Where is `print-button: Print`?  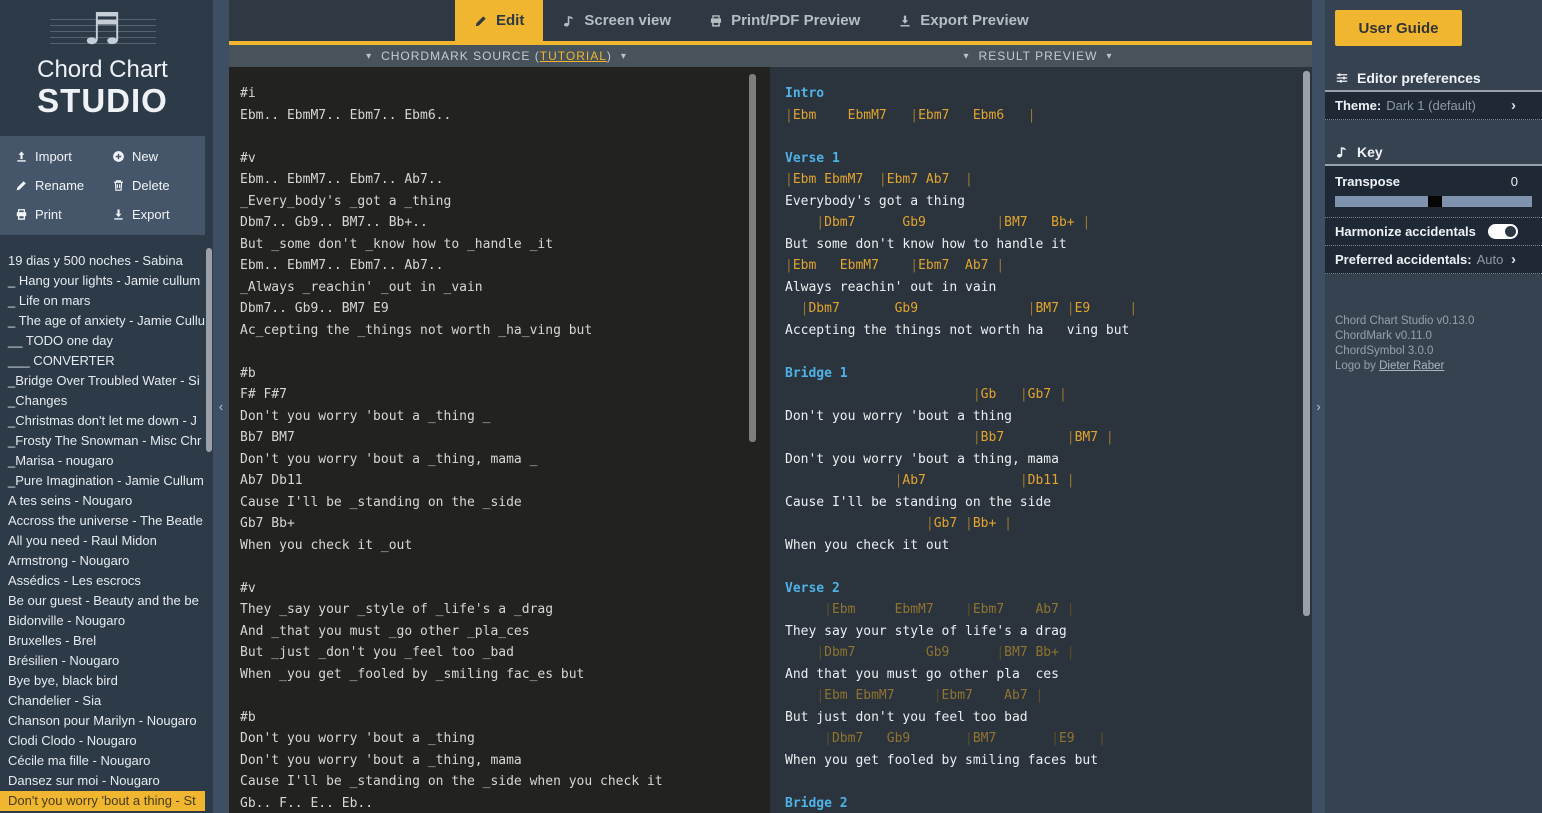
print-button: Print is located at coordinates (63, 214).